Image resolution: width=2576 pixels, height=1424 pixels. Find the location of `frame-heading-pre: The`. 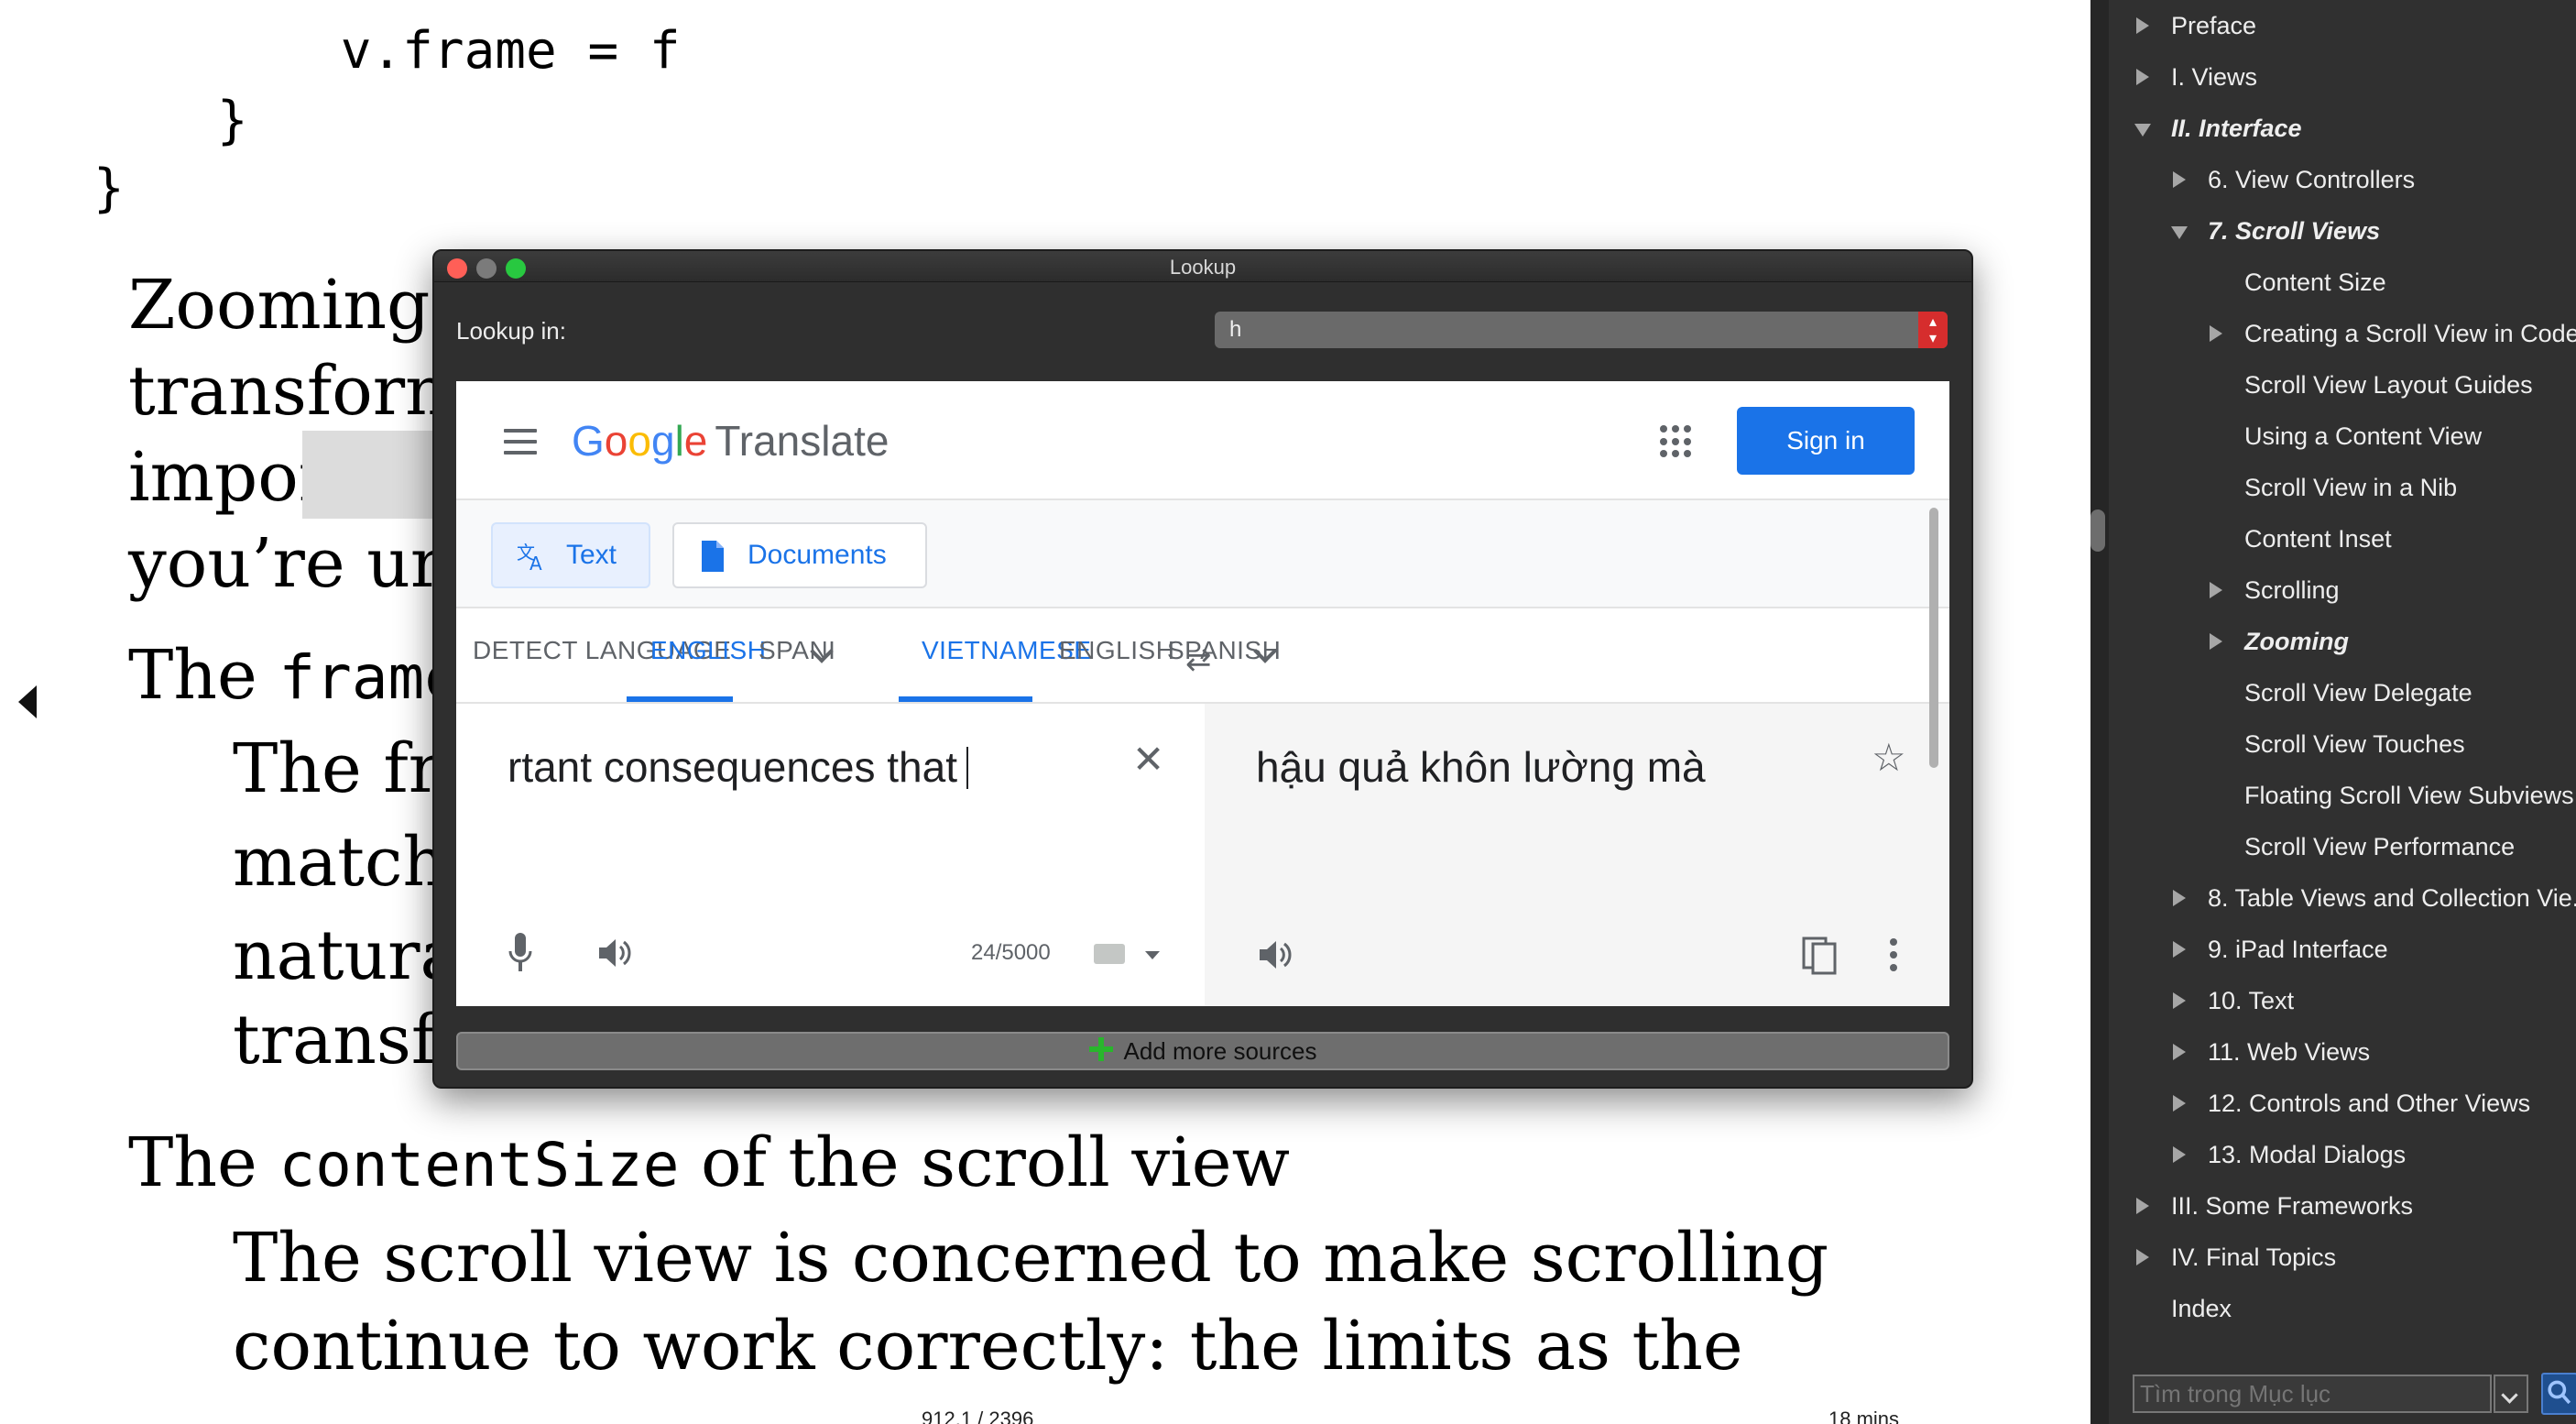

frame-heading-pre: The is located at coordinates (204, 675).